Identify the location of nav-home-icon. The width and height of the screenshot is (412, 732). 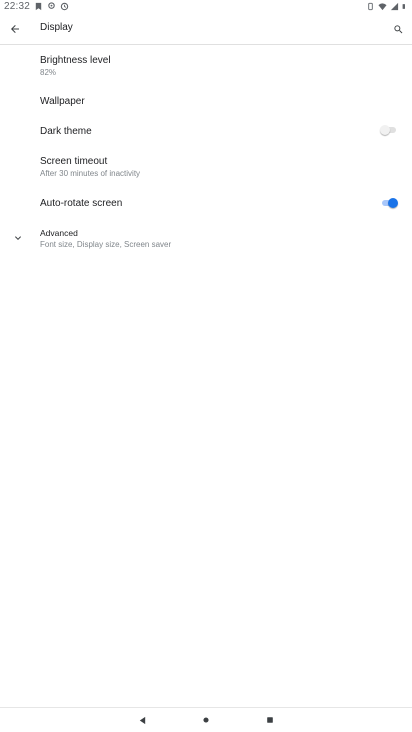
(206, 720).